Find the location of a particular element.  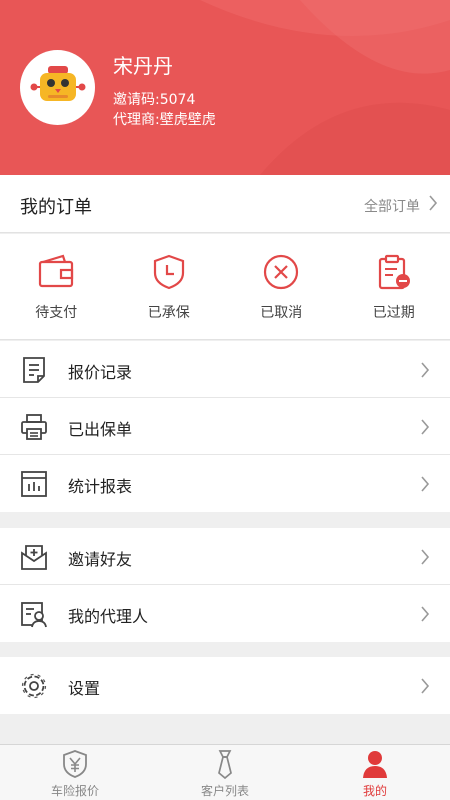

shield-yen-icon is located at coordinates (75, 764).